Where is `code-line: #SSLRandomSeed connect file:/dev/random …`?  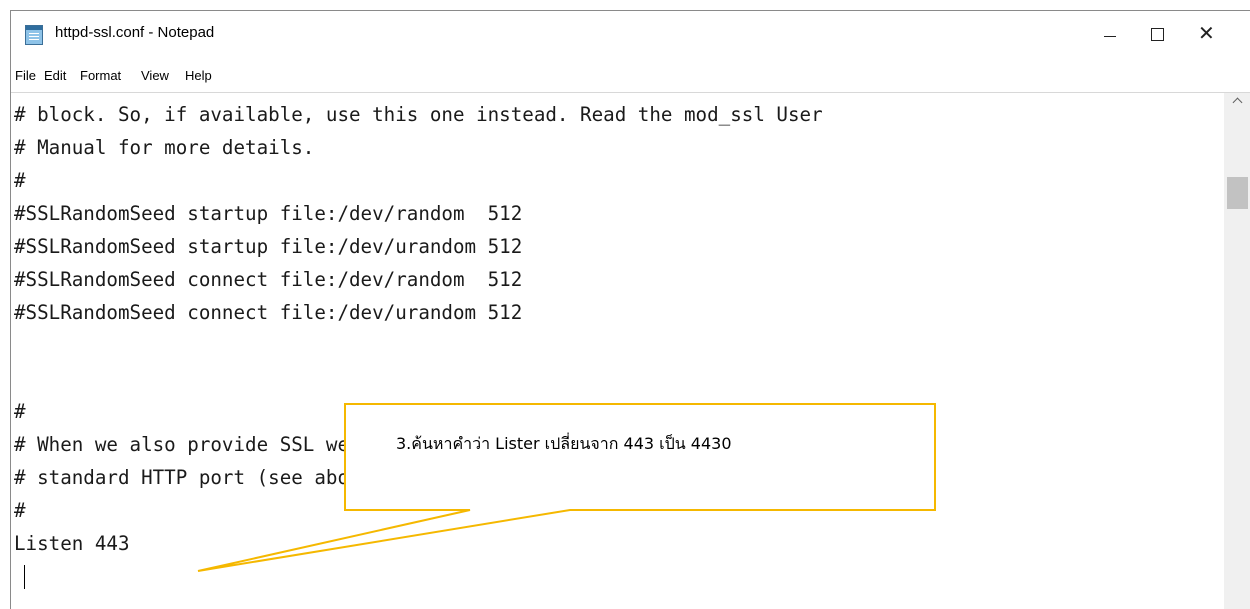
code-line: #SSLRandomSeed connect file:/dev/random … is located at coordinates (268, 279).